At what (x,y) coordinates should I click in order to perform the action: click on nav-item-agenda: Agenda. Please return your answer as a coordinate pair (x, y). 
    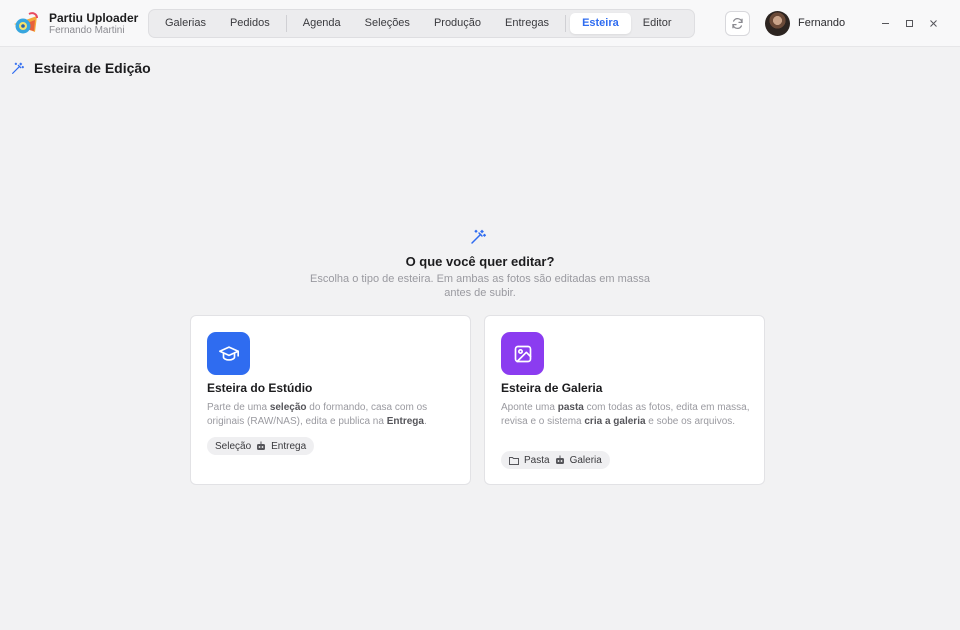
    Looking at the image, I should click on (322, 23).